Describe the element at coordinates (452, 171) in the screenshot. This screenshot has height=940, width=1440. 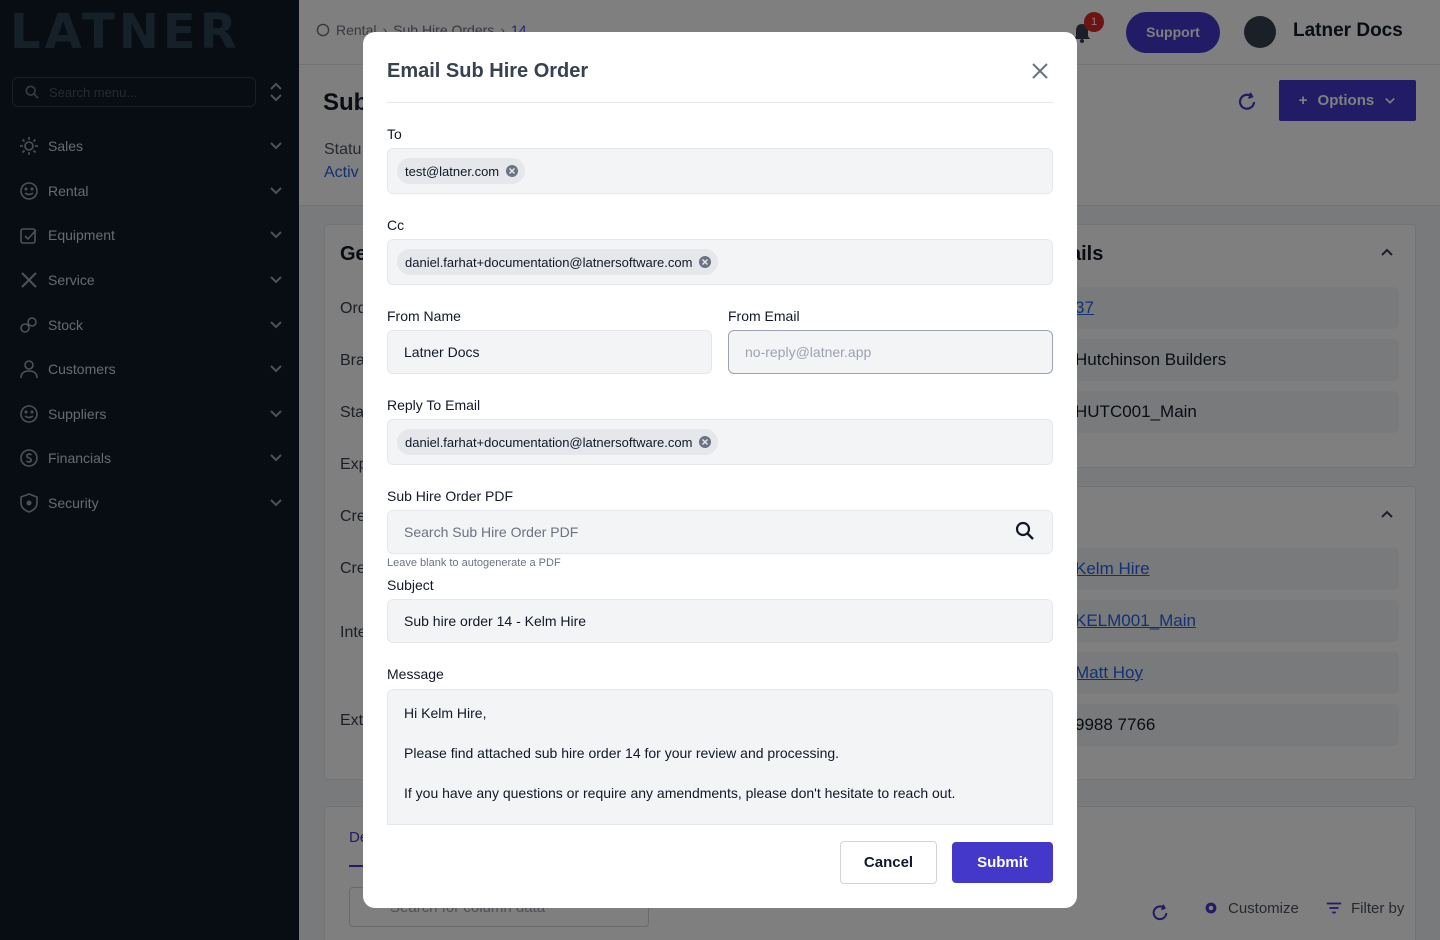
I see `chip-label: test@latner.com` at that location.